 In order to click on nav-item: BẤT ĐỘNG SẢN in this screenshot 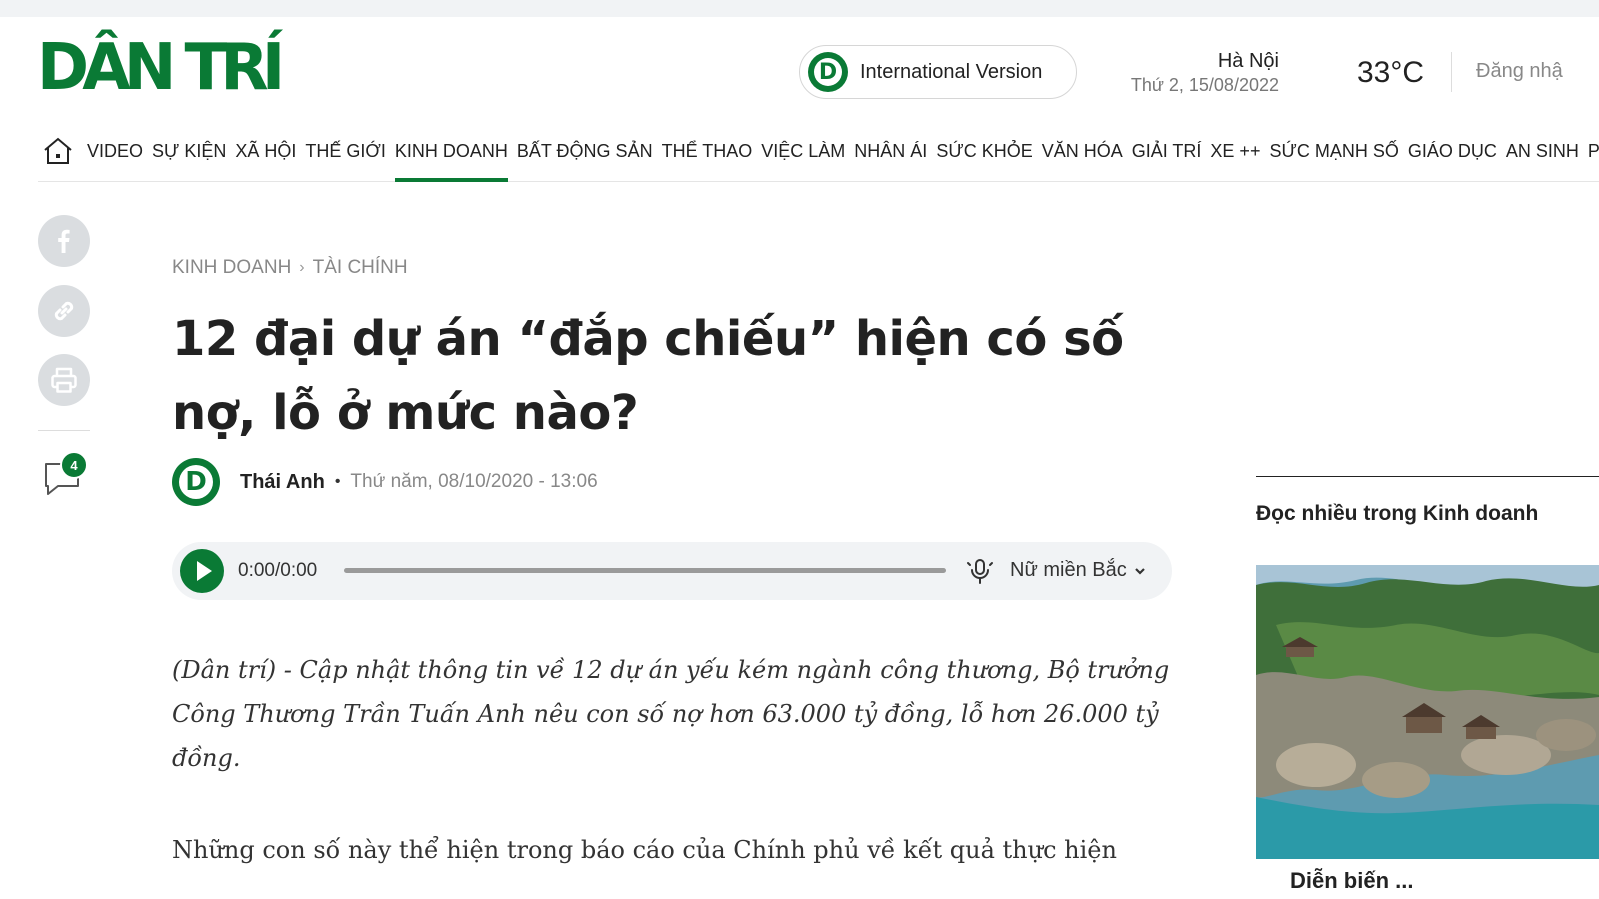, I will do `click(585, 161)`.